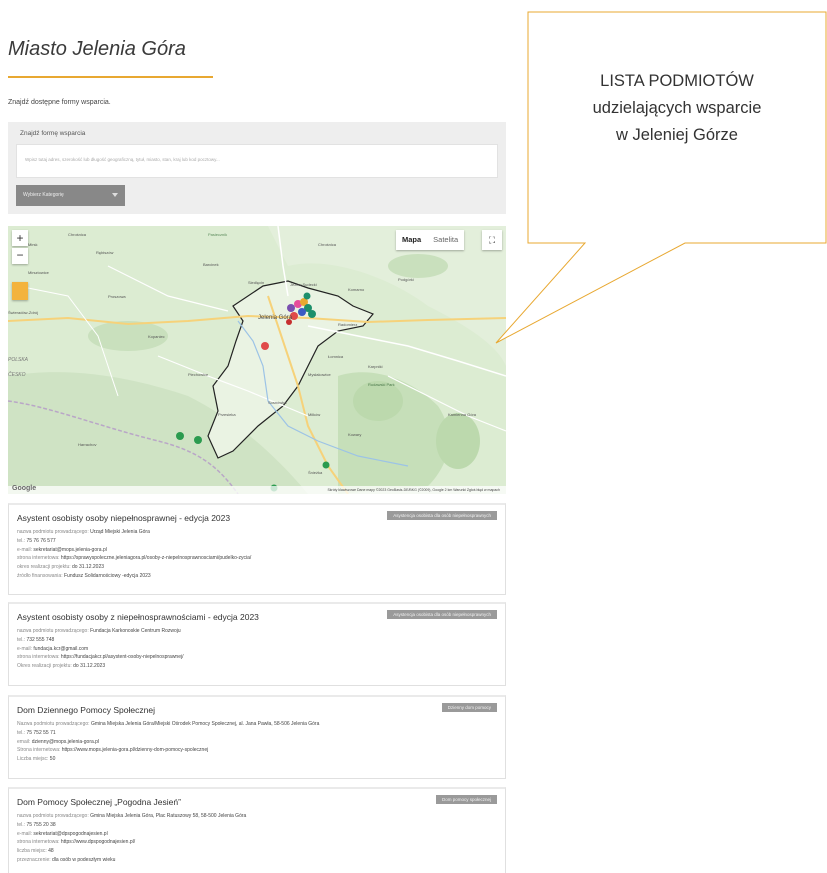  I want to click on callout-line: w Jeleniej Górze, so click(677, 135).